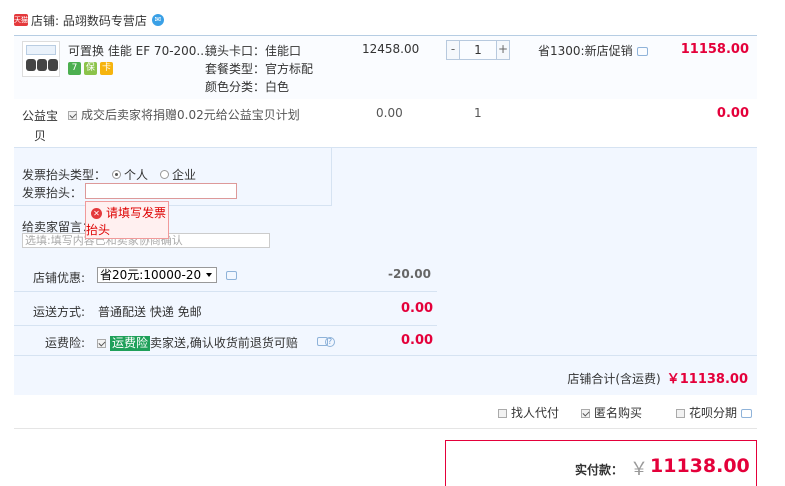  What do you see at coordinates (732, 113) in the screenshot?
I see `charity-total: 0.00` at bounding box center [732, 113].